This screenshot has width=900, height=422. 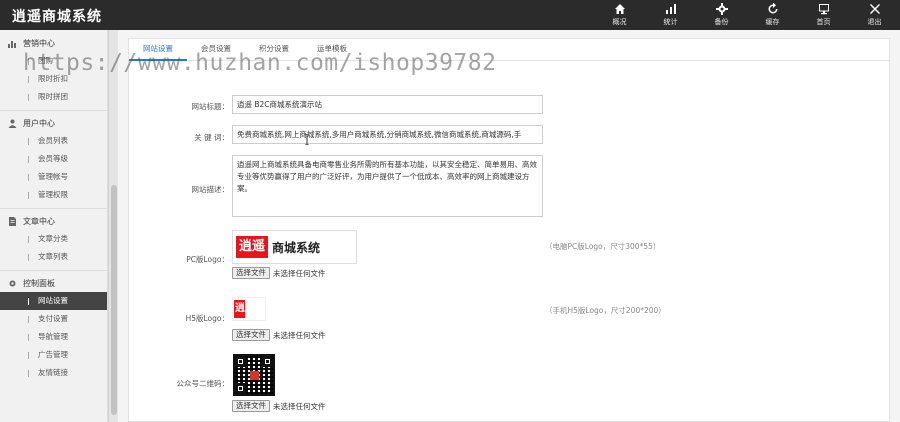 I want to click on pc-logo-preview: 逍遥 商城系统, so click(x=294, y=247).